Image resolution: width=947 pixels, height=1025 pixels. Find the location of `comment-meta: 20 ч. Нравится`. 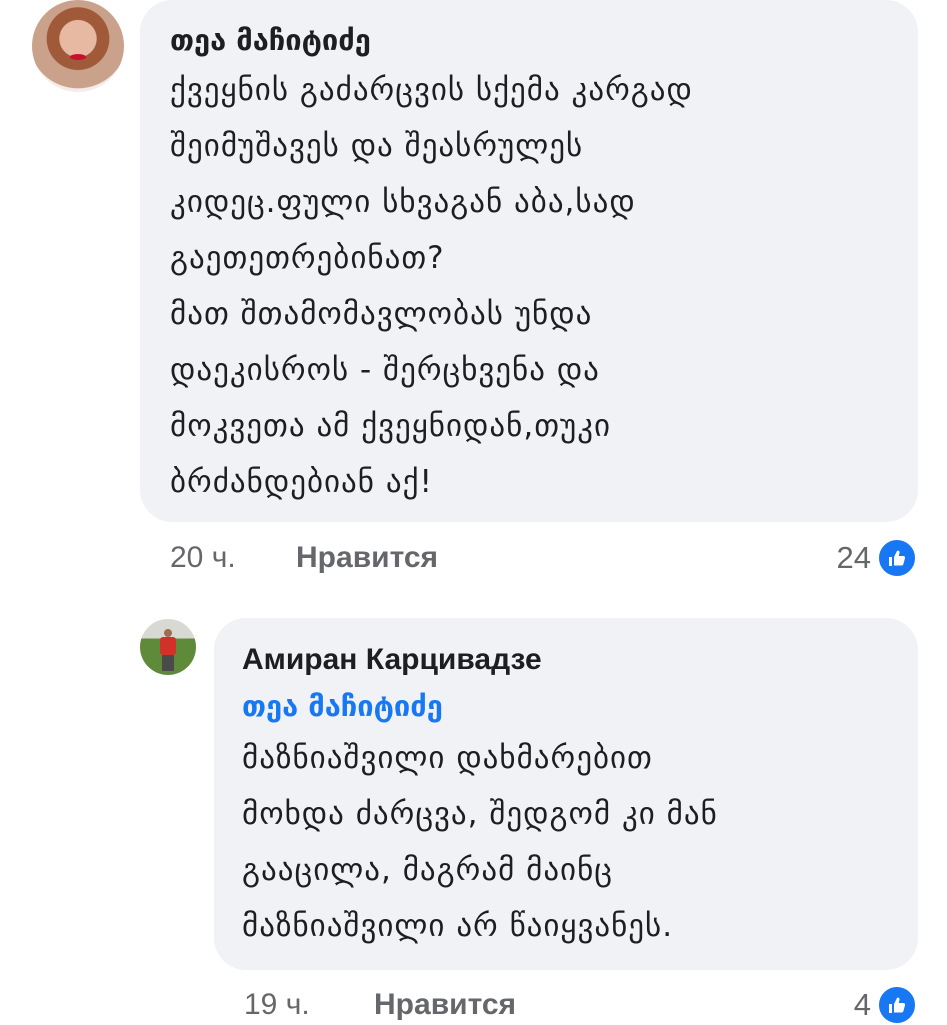

comment-meta: 20 ч. Нравится is located at coordinates (304, 558).